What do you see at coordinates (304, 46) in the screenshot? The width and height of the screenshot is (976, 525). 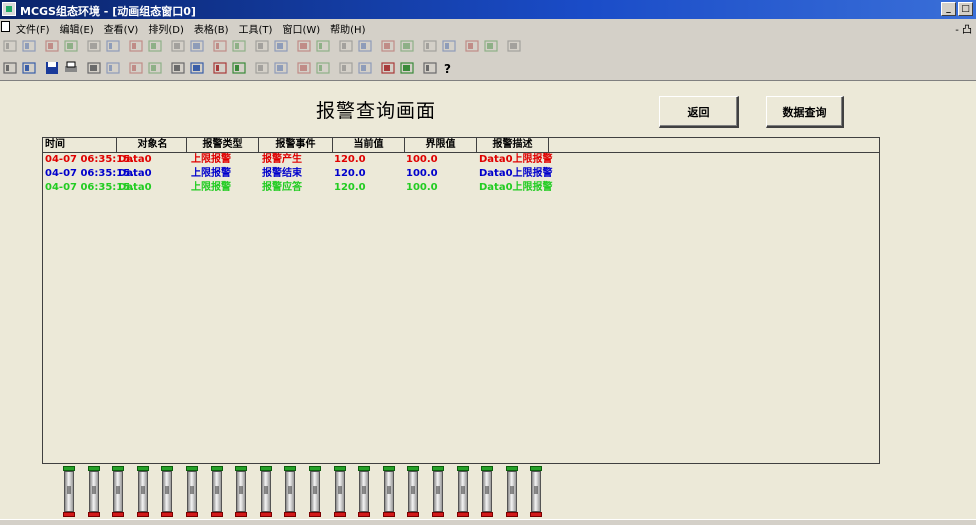 I see `flip-h-icon` at bounding box center [304, 46].